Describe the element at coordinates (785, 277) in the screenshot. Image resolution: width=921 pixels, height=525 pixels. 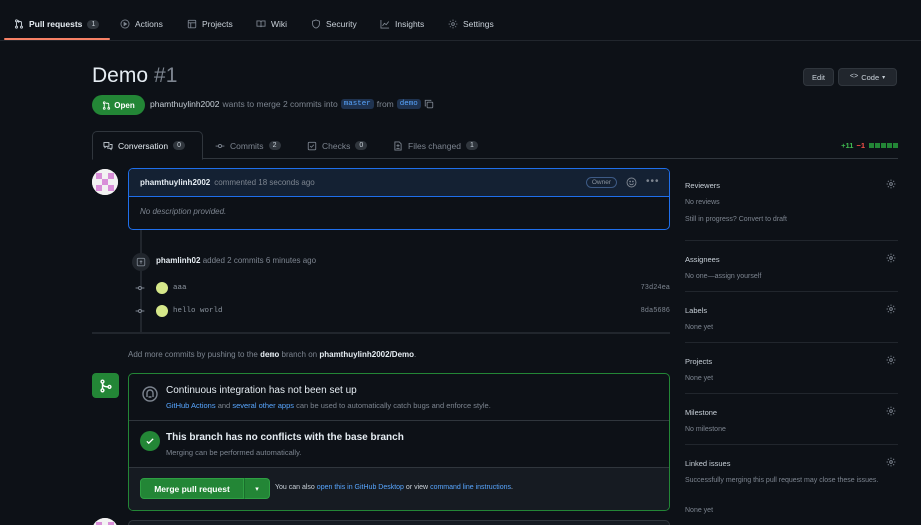
I see `sidebar-value: No one—assign yourself` at that location.